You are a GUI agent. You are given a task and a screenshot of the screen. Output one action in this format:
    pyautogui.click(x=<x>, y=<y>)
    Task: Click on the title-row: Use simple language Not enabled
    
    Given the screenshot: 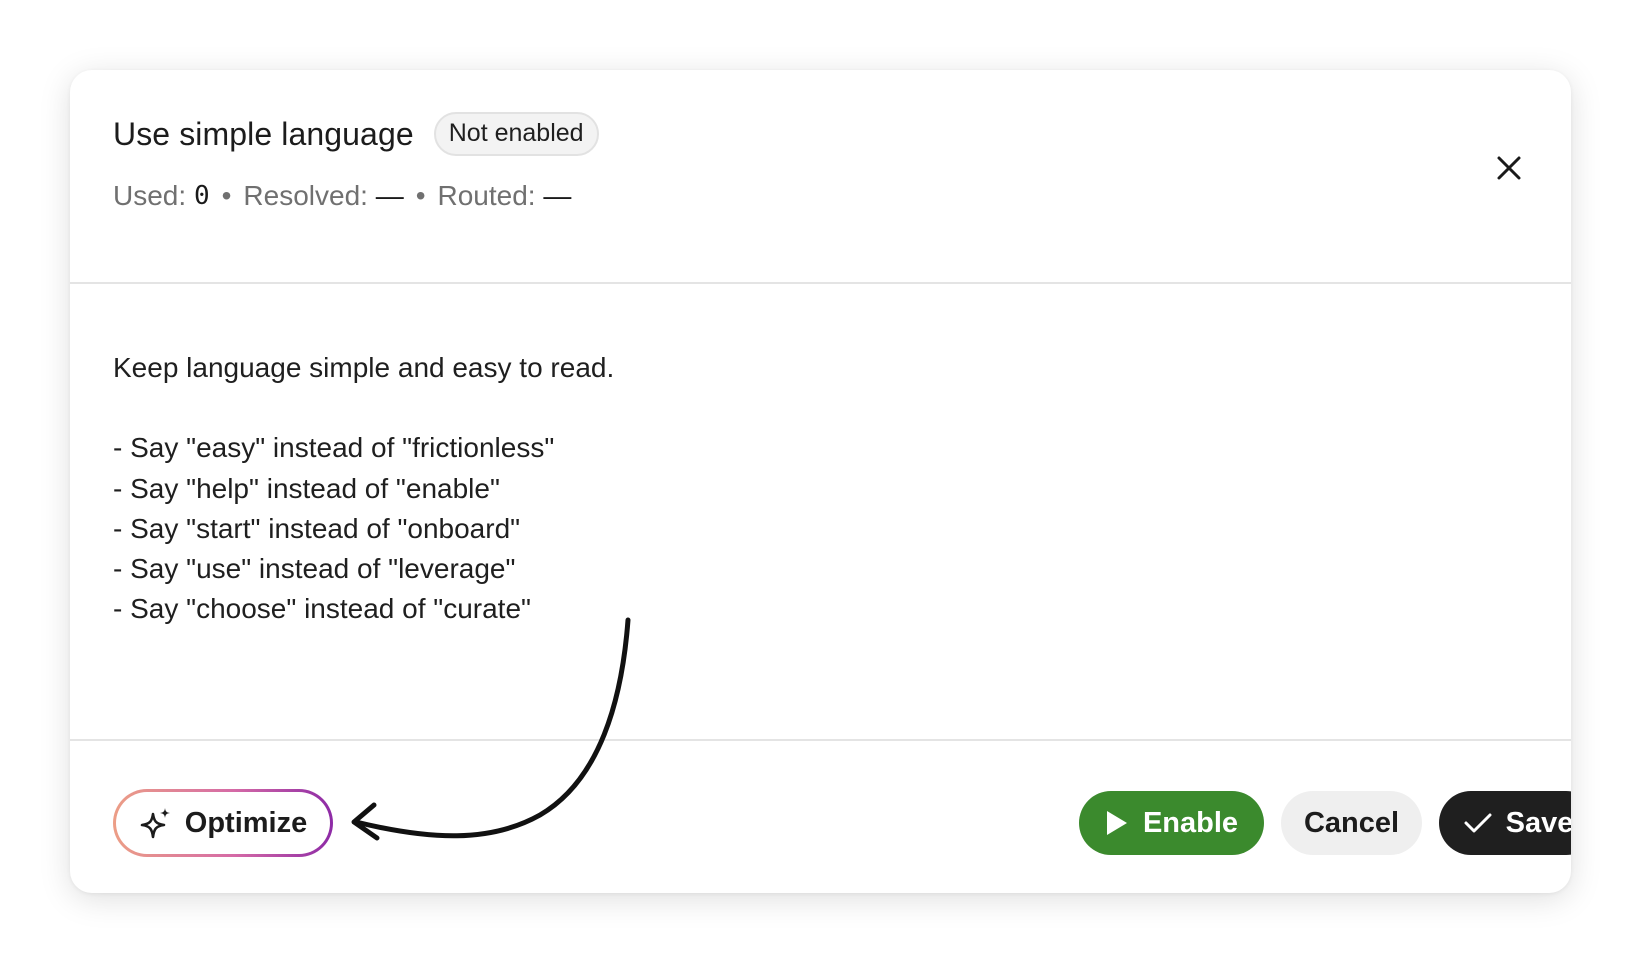 What is the action you would take?
    pyautogui.click(x=356, y=134)
    